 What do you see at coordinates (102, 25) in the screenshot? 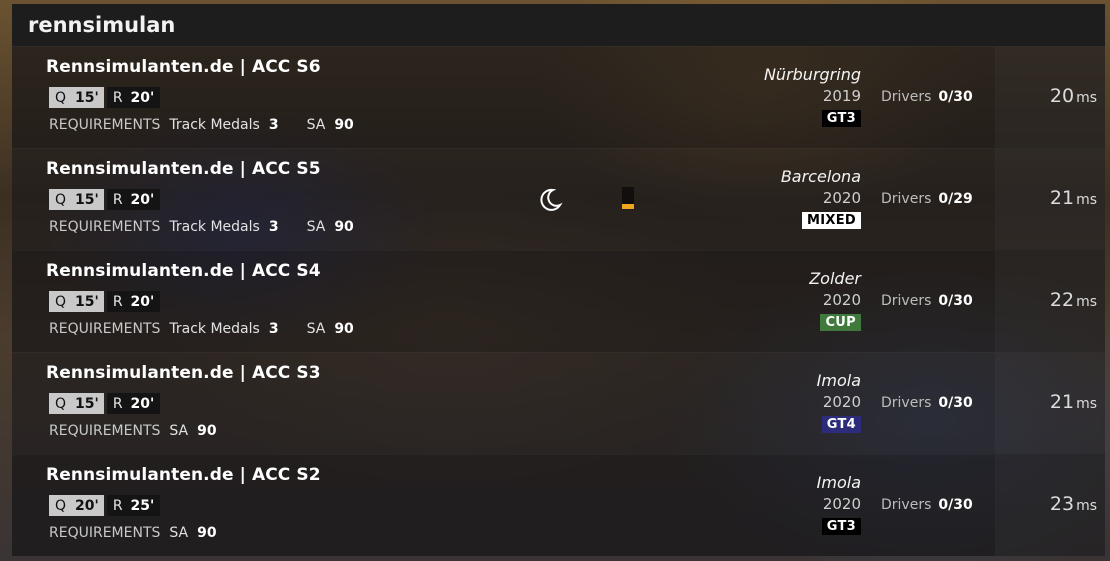
I see `search-term-title: rennsimulan` at bounding box center [102, 25].